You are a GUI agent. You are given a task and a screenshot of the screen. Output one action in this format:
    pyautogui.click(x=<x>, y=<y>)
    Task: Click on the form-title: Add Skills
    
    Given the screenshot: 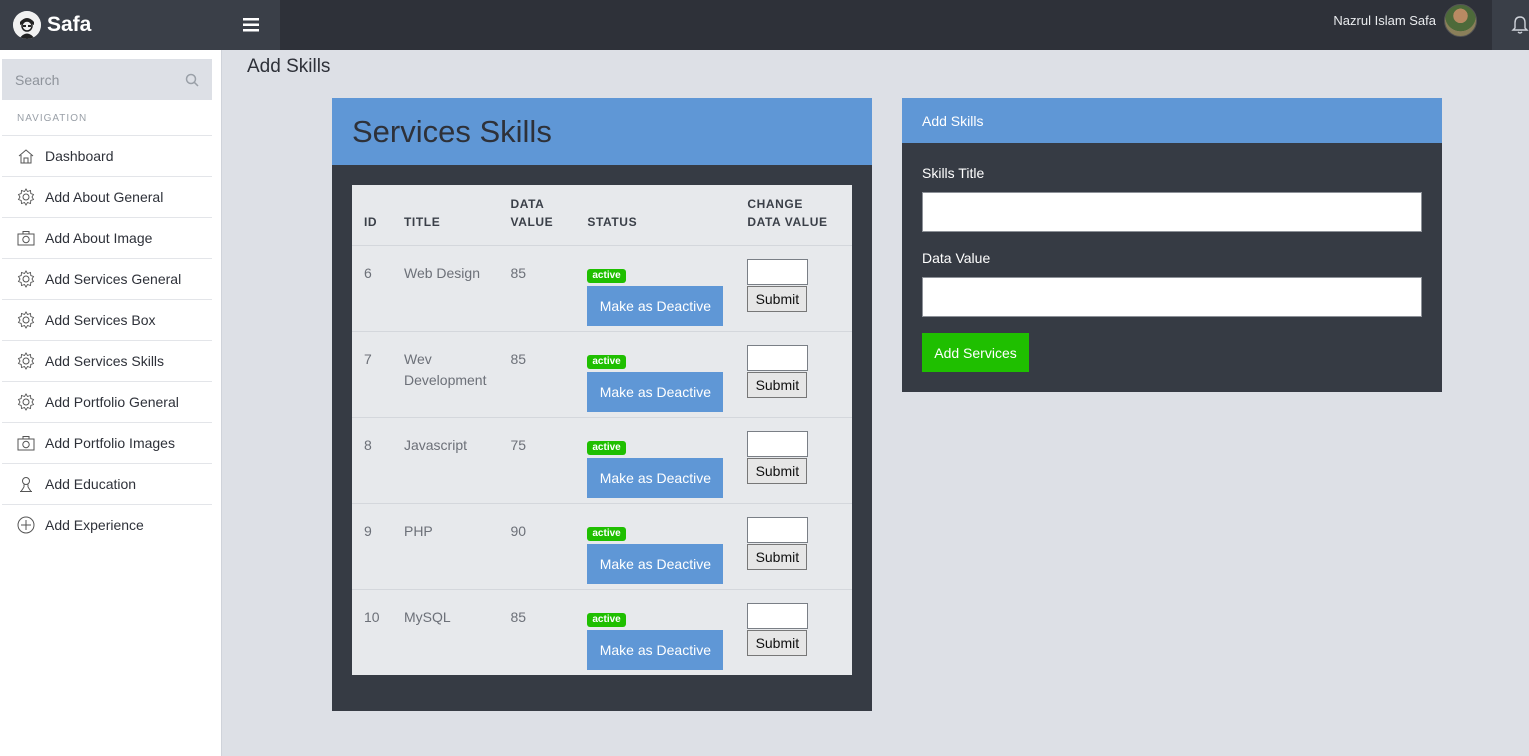 What is the action you would take?
    pyautogui.click(x=953, y=120)
    